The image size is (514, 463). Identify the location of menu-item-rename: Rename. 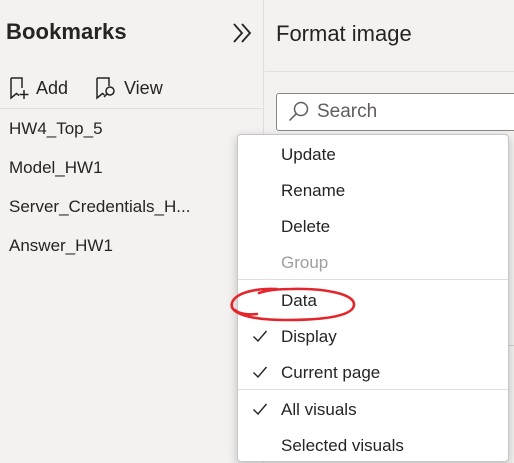
(373, 191).